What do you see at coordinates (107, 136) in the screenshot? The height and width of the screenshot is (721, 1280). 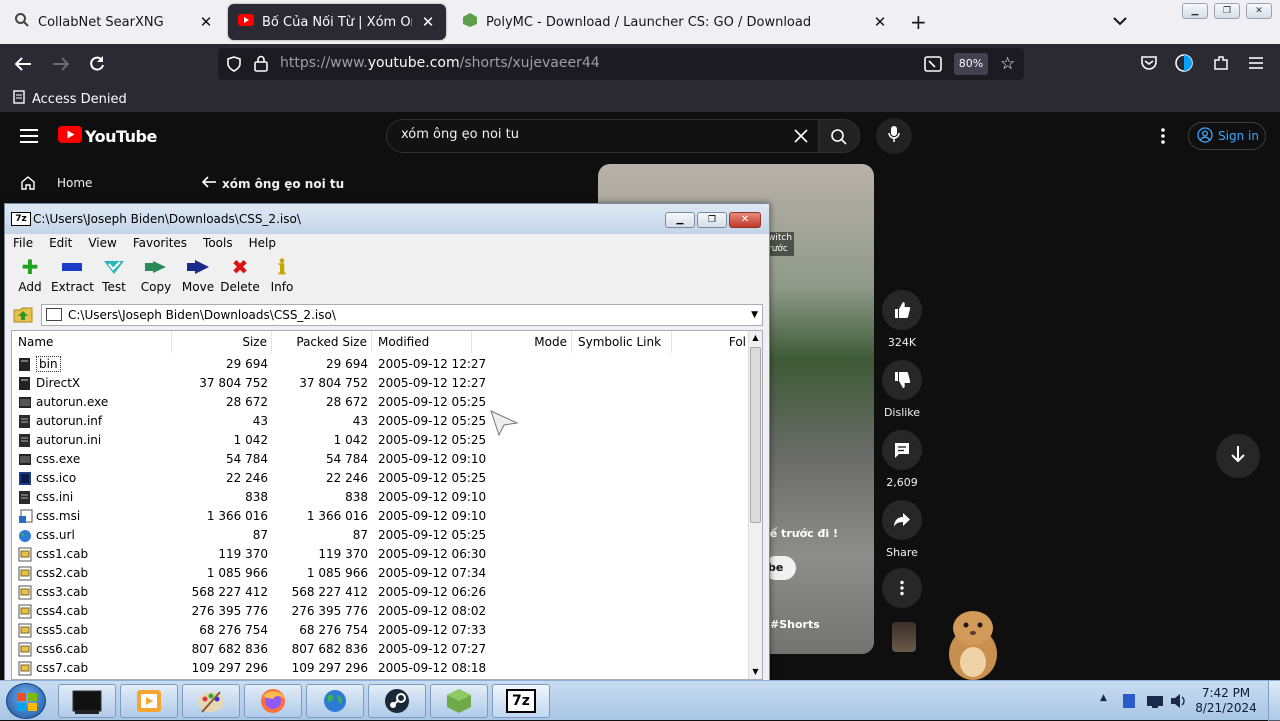 I see `youtube-logo: YouTube` at bounding box center [107, 136].